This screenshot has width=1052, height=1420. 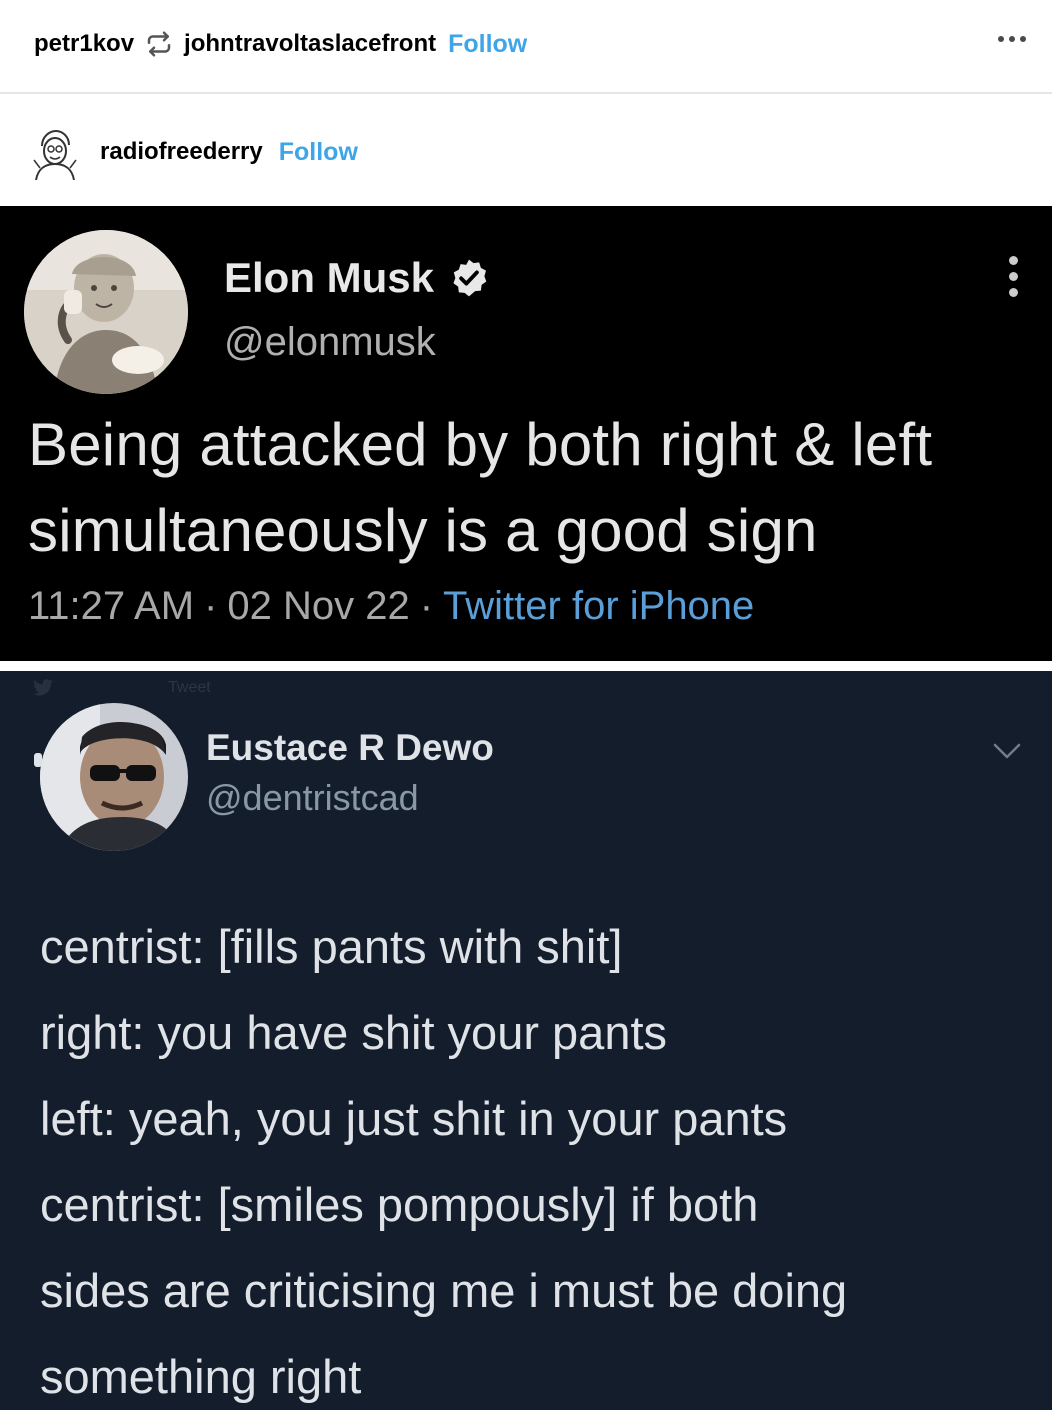 I want to click on tweet2-line: right: you have shit your pants, so click(x=354, y=1032).